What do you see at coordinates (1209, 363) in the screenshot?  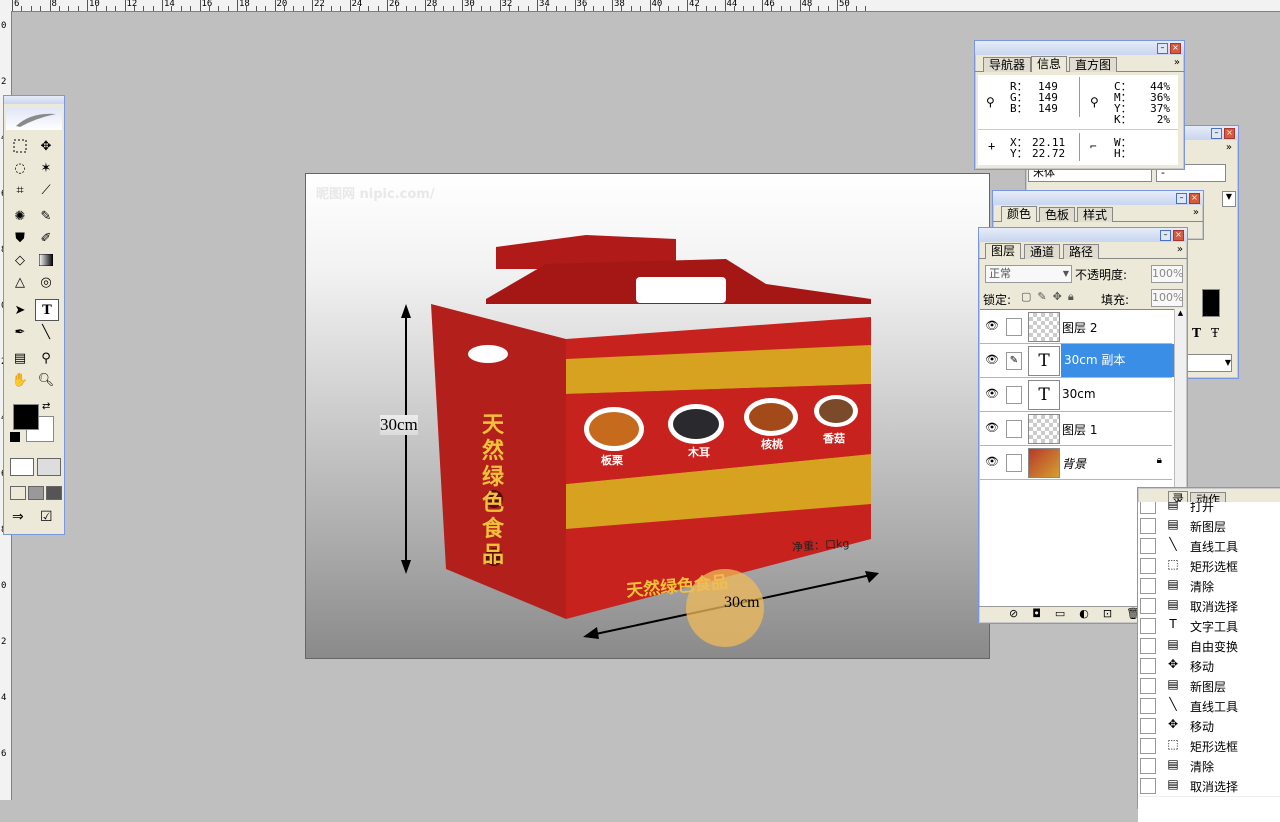 I see `antialias-select: ▼` at bounding box center [1209, 363].